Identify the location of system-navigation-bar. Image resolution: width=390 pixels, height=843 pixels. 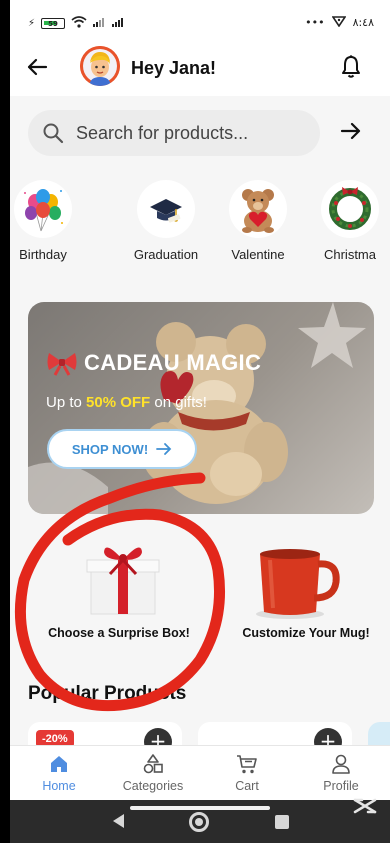
(200, 821).